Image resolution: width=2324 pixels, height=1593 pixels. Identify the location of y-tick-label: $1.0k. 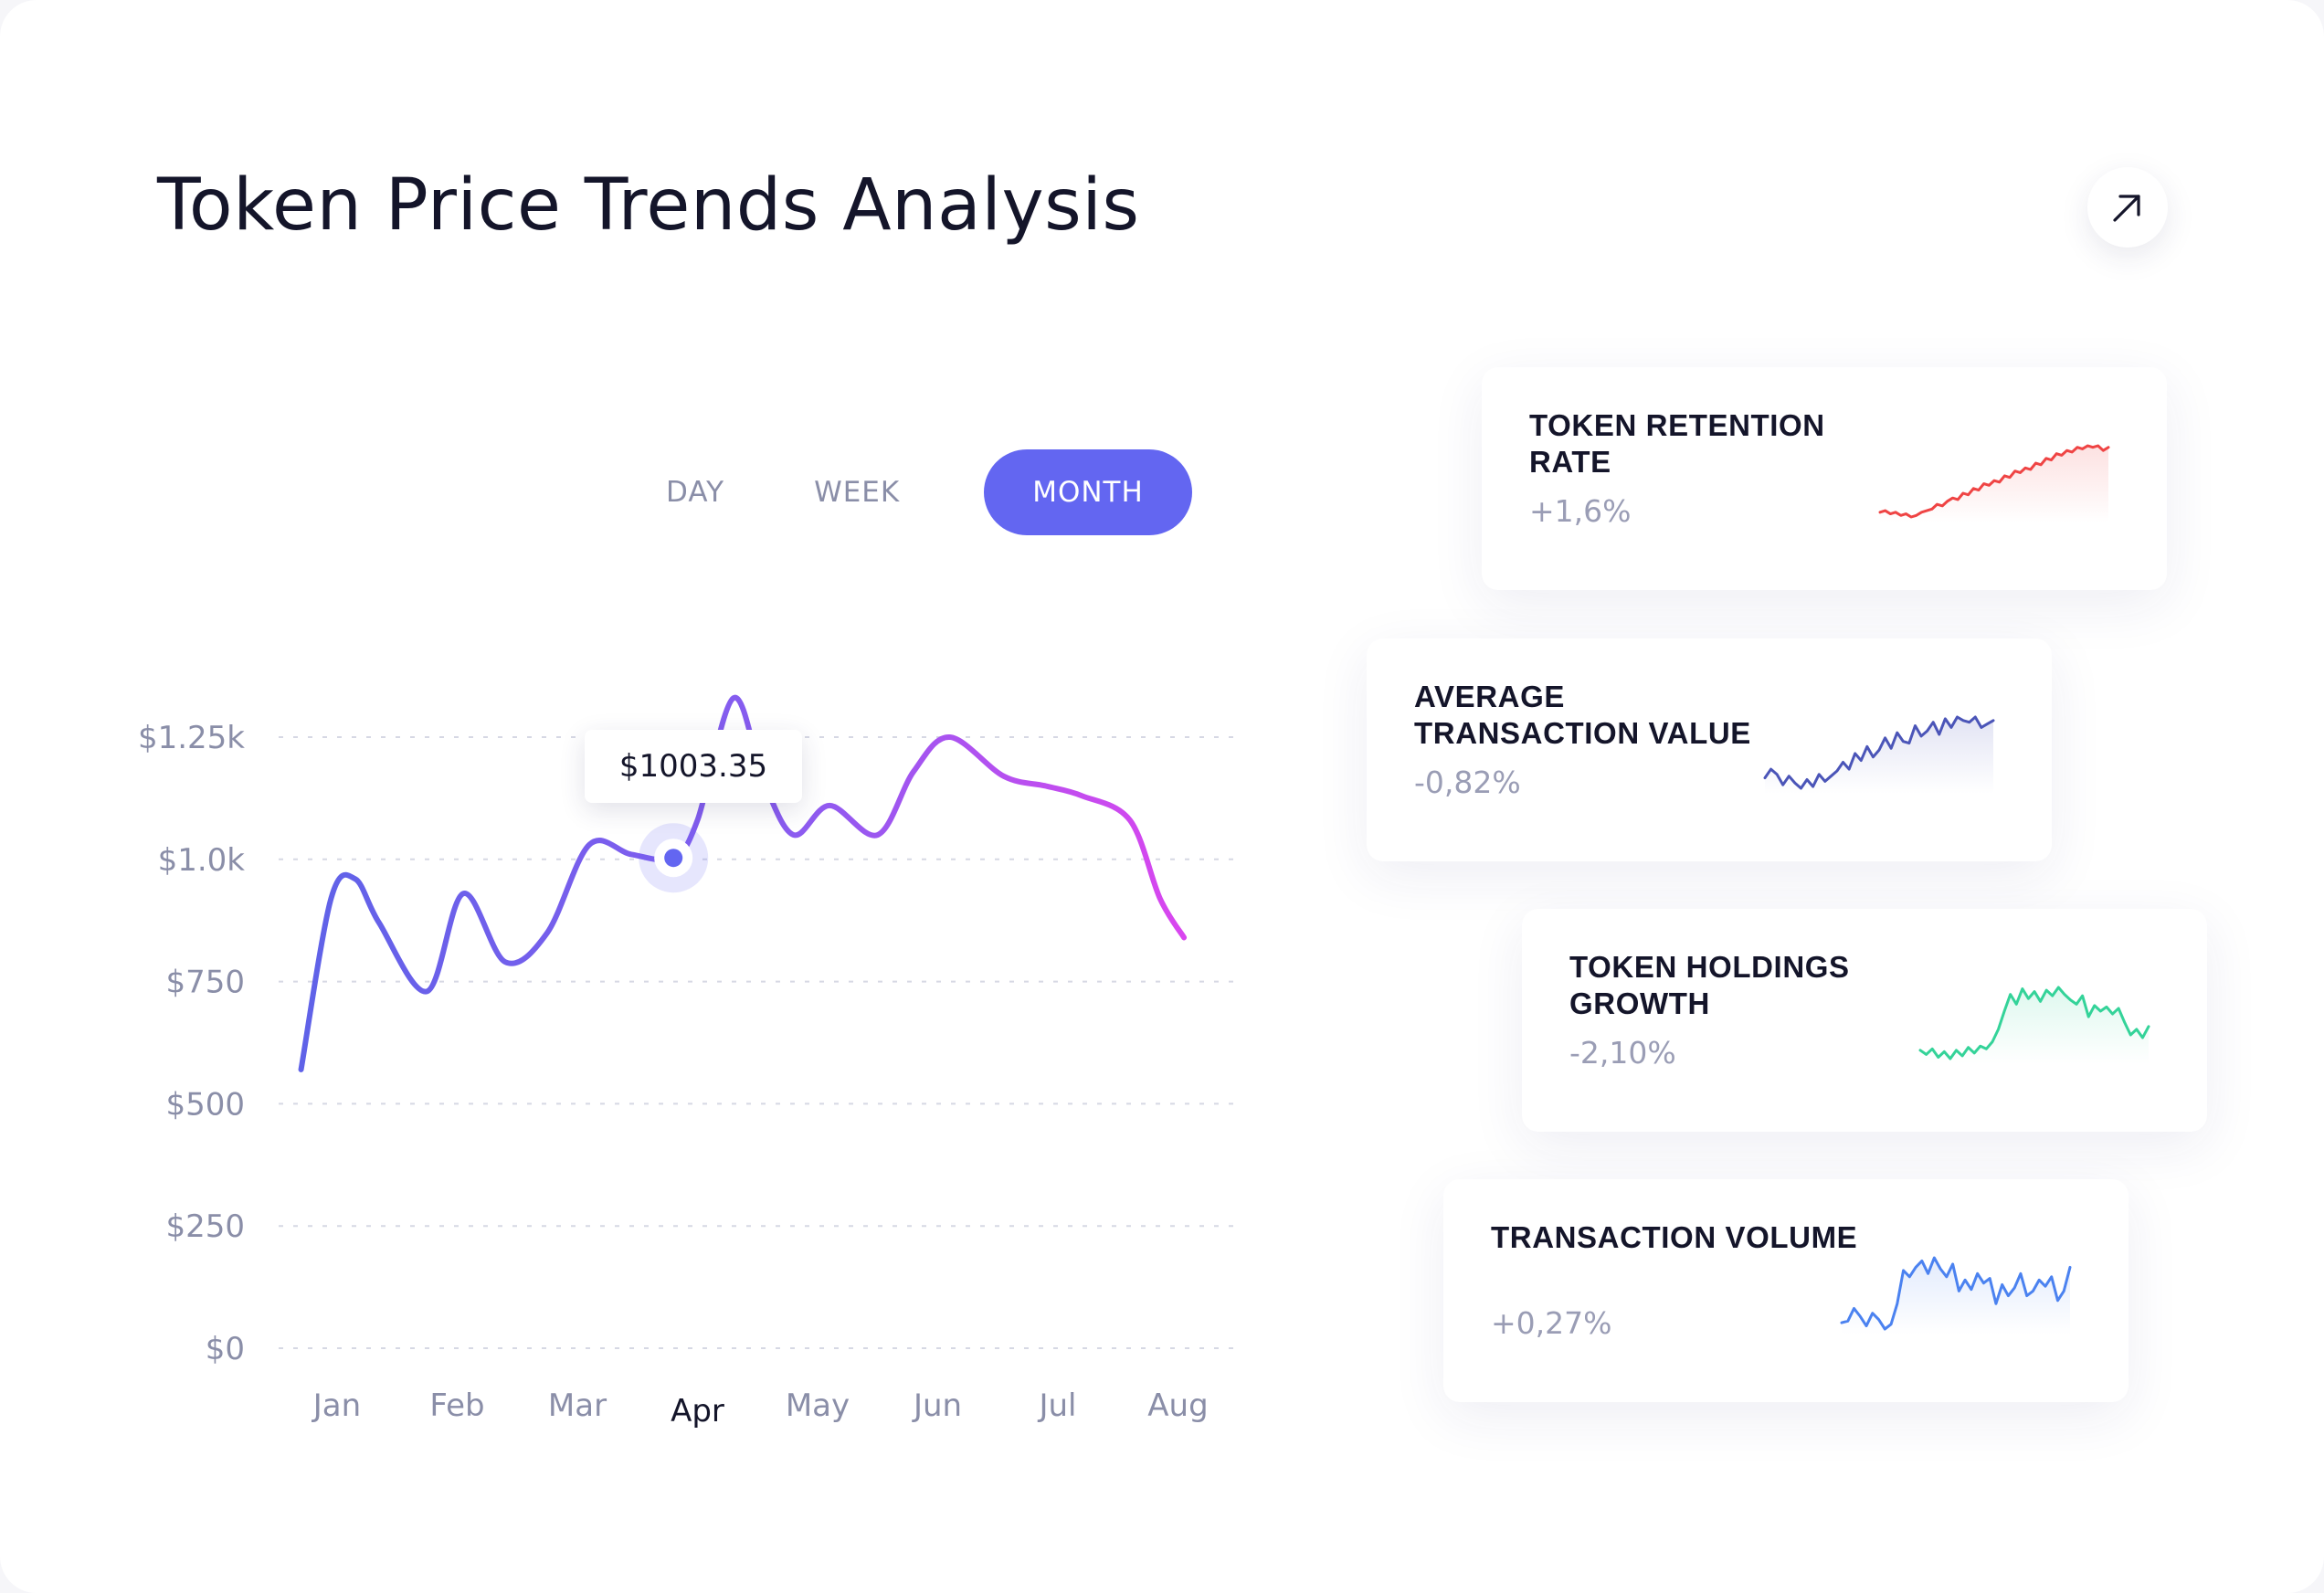
(202, 860).